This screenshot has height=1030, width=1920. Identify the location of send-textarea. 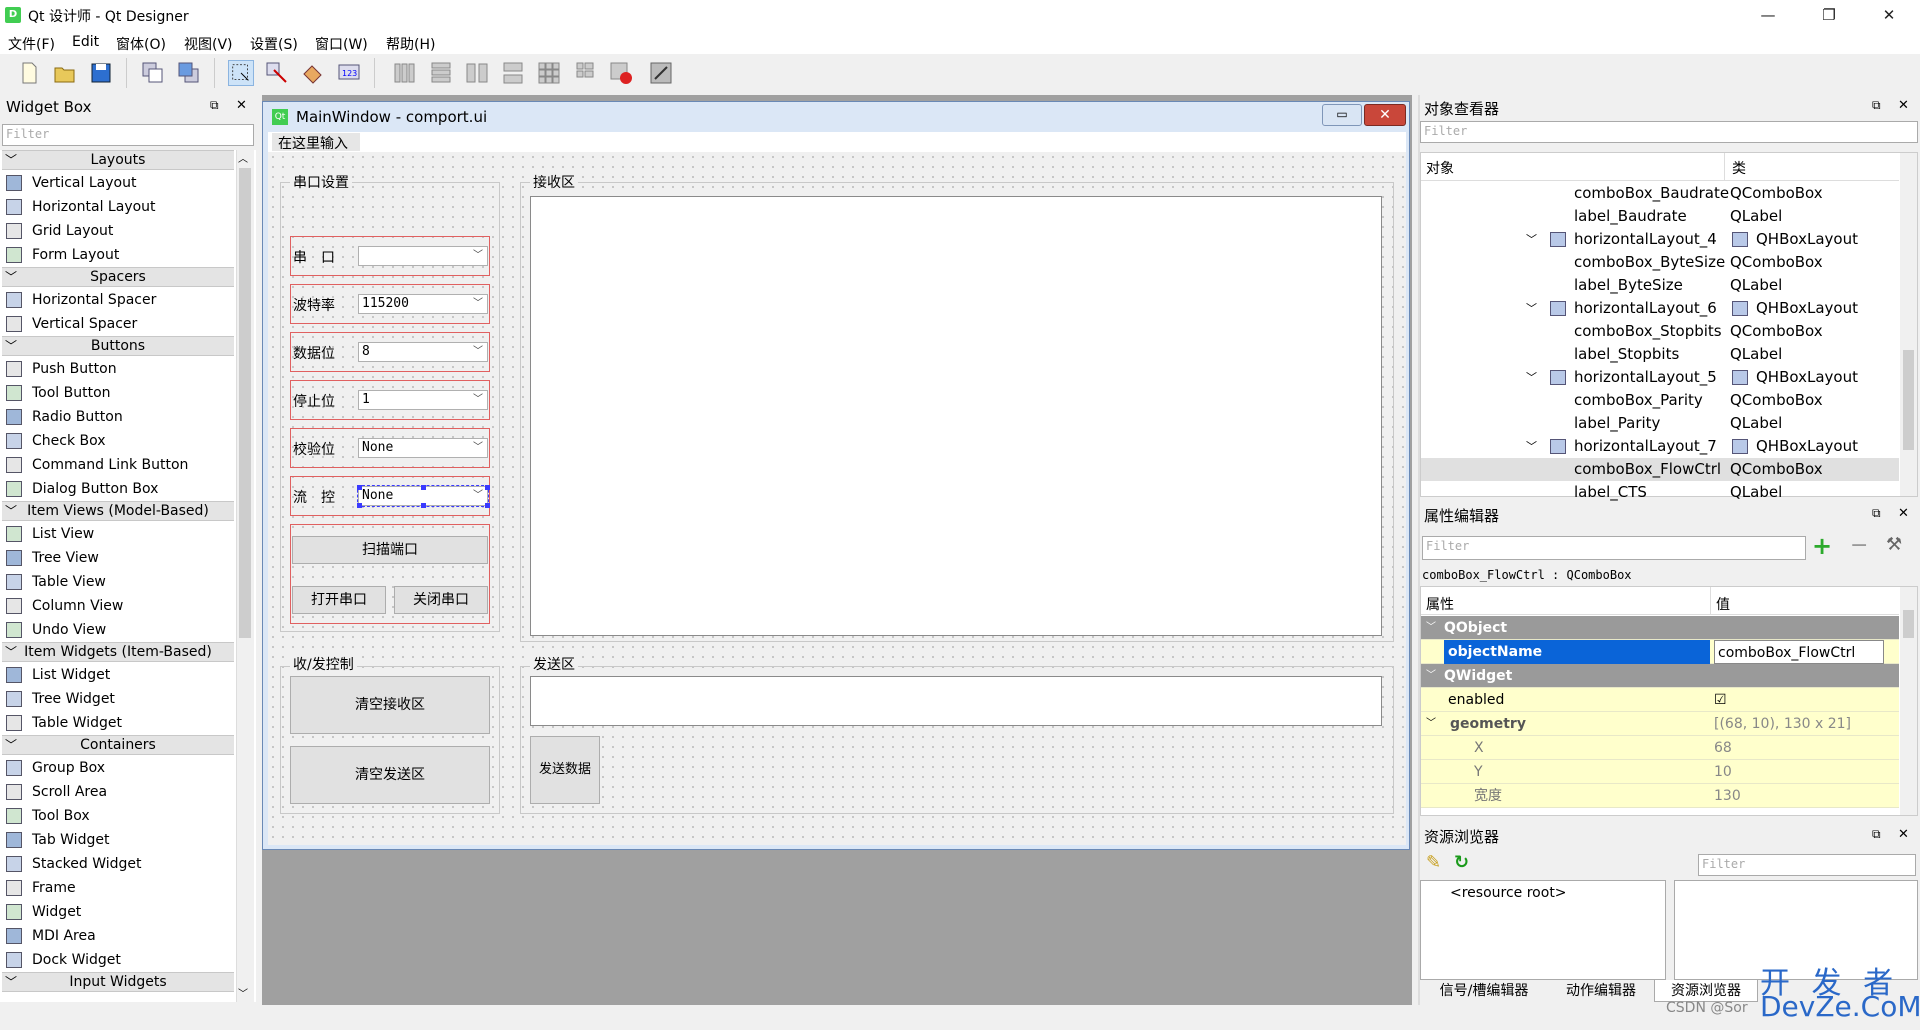
(956, 701).